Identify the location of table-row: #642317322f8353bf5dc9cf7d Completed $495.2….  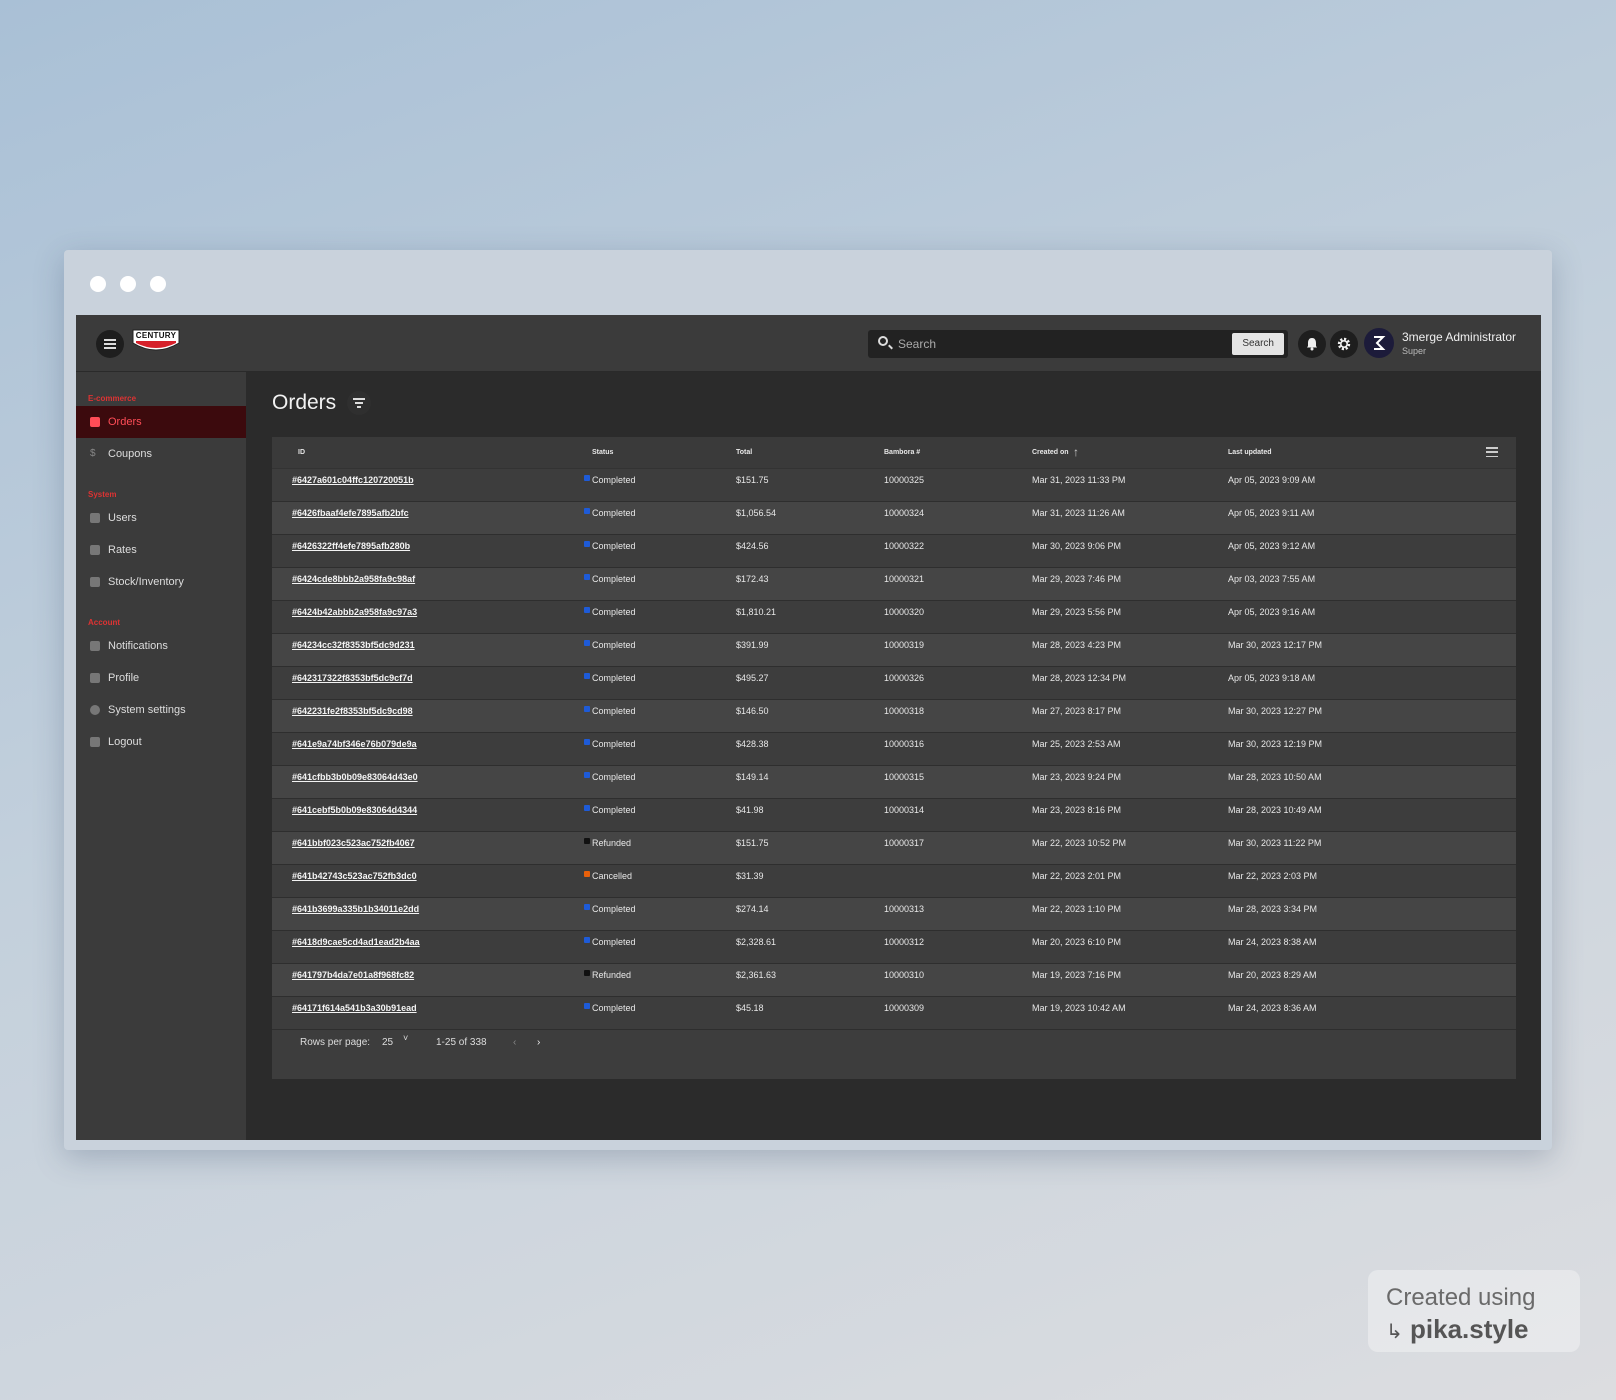
(894, 683).